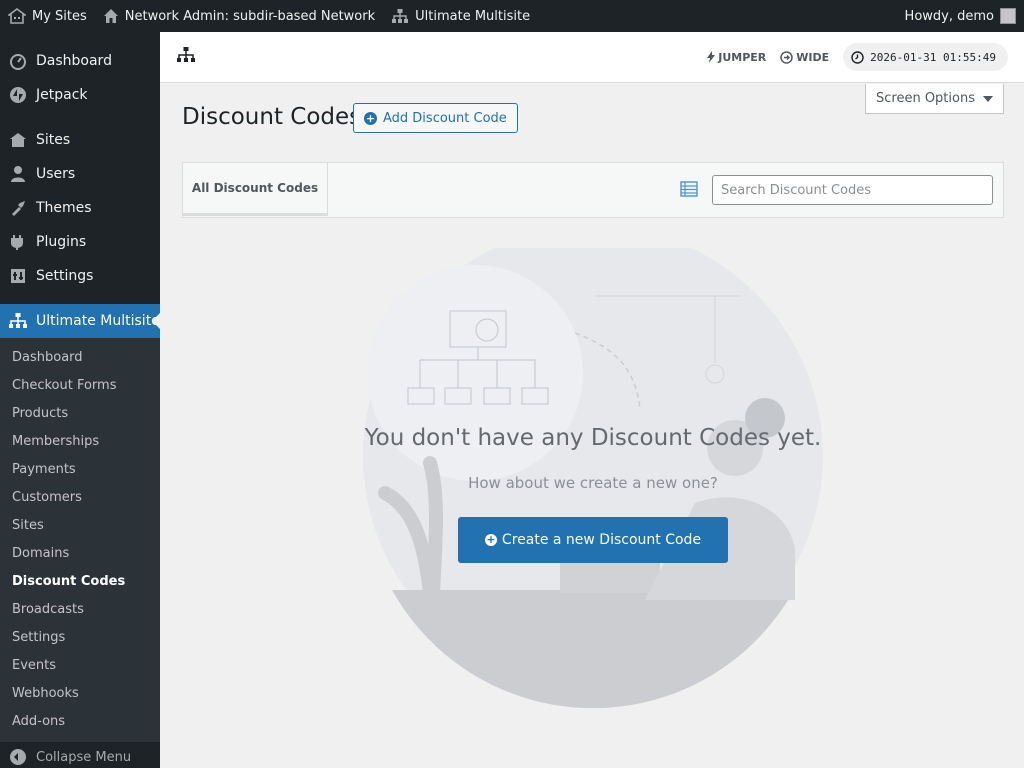 The image size is (1024, 768). I want to click on ultimate-multisite-link: Ultimate Multisite, so click(460, 16).